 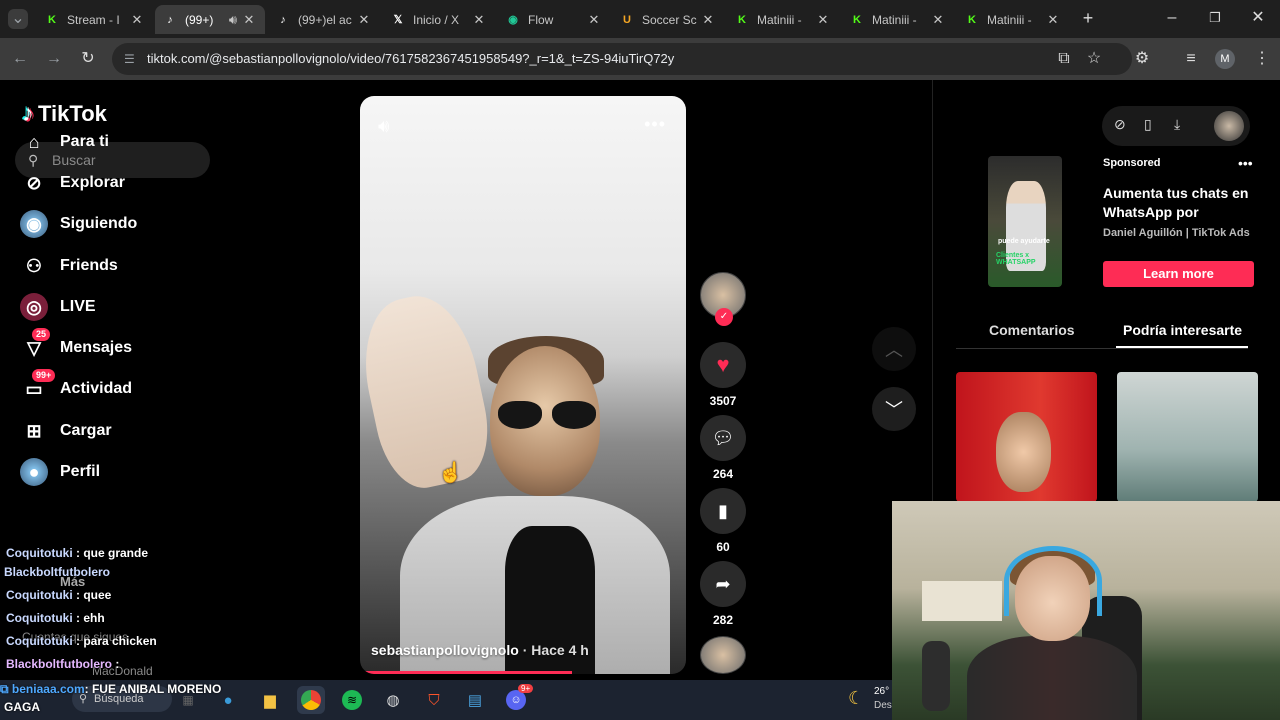 I want to click on video-author: sebastianpollovignolo, so click(x=445, y=650).